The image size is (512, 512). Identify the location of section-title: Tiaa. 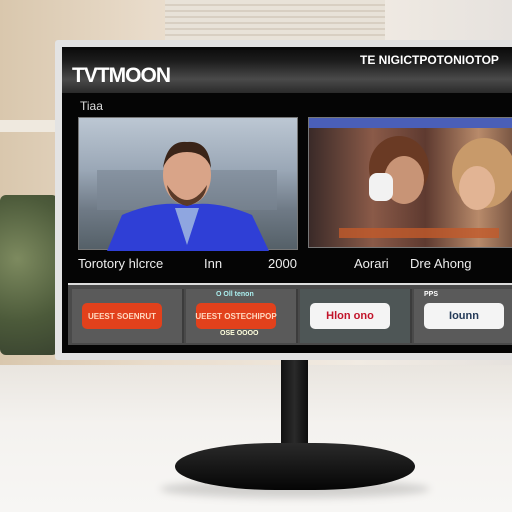
(91, 106).